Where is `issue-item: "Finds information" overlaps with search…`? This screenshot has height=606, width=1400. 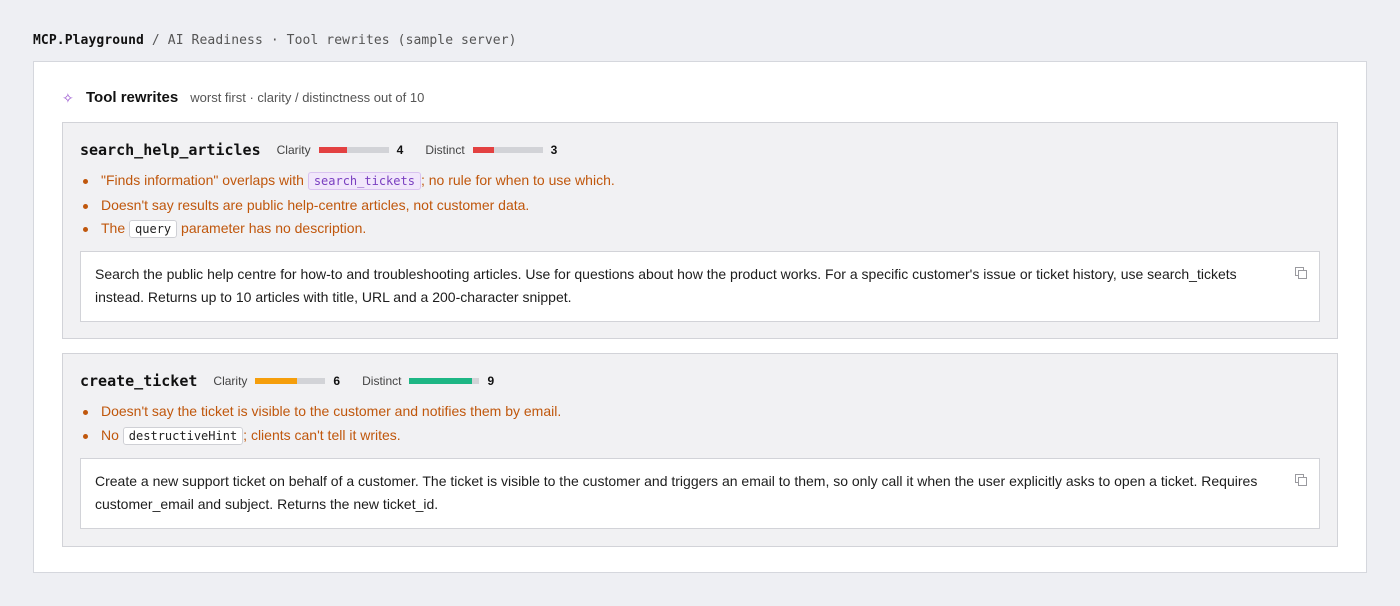
issue-item: "Finds information" overlaps with search… is located at coordinates (347, 181).